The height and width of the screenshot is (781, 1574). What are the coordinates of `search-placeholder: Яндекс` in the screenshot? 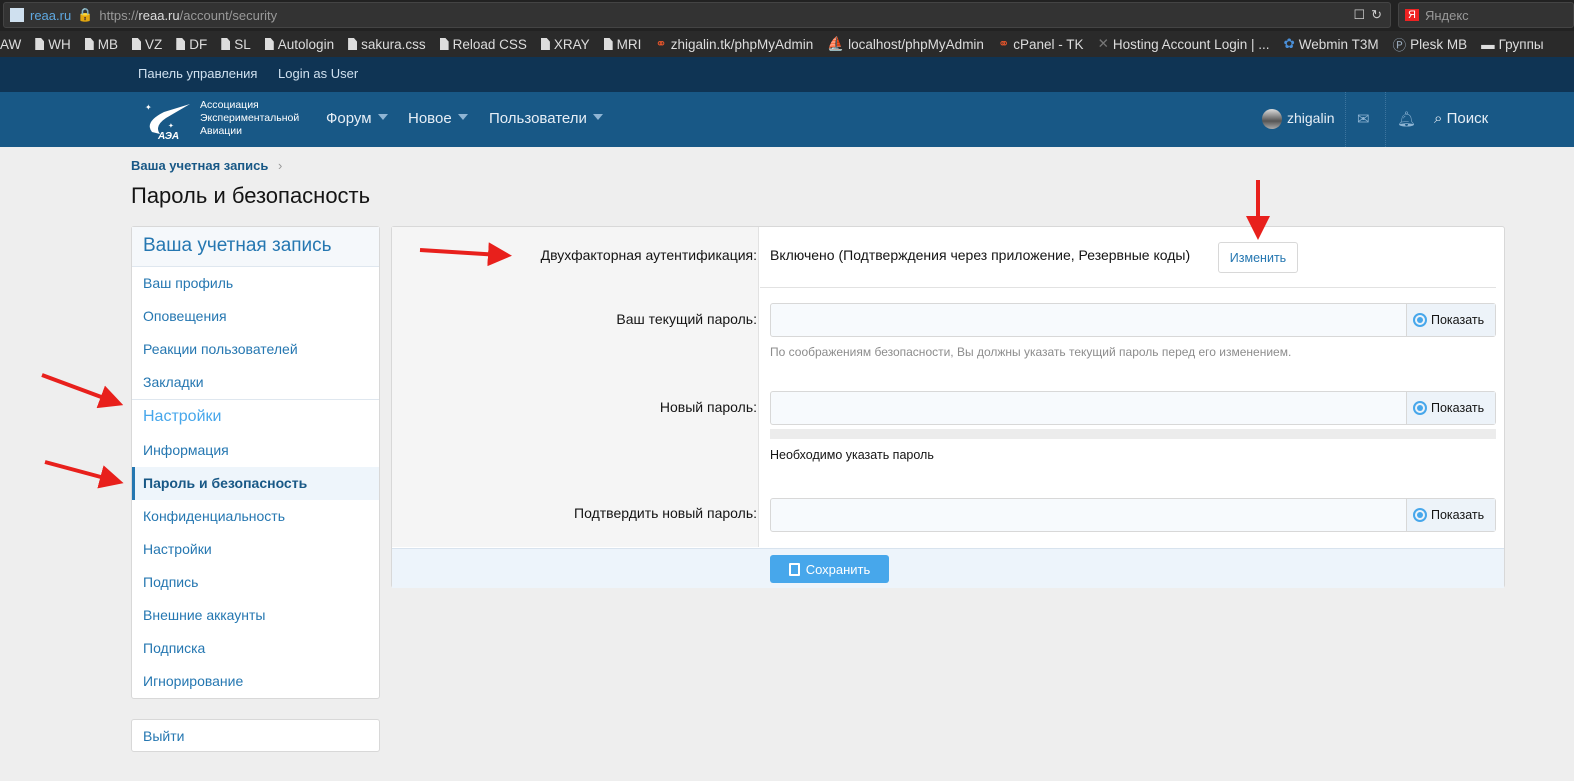 It's located at (1446, 15).